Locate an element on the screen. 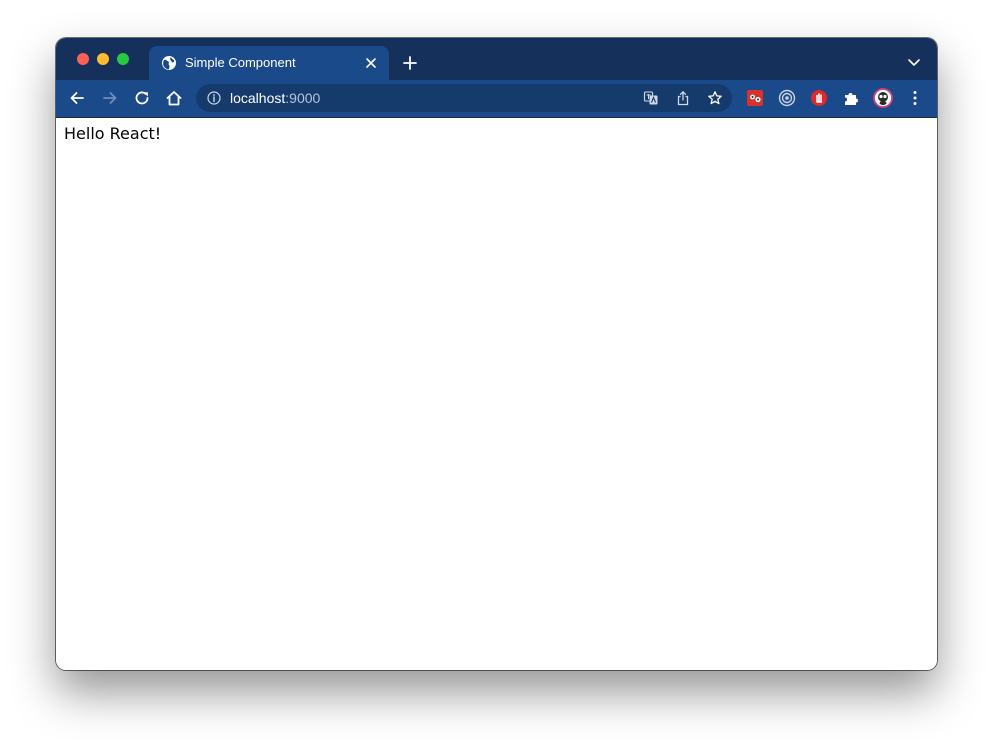 The height and width of the screenshot is (744, 993). chevron-down-icon is located at coordinates (914, 62).